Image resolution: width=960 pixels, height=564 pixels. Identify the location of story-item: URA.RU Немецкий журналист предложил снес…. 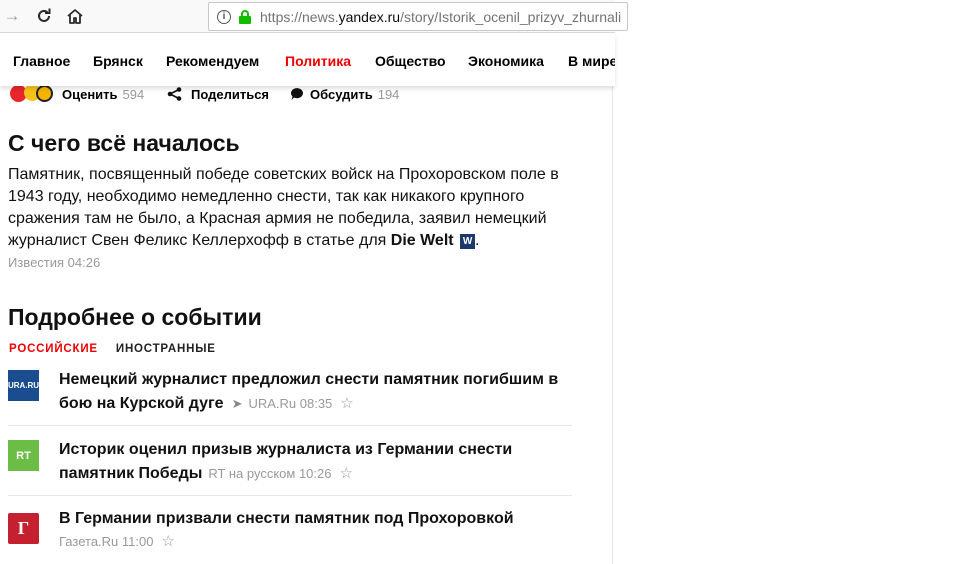
(290, 398).